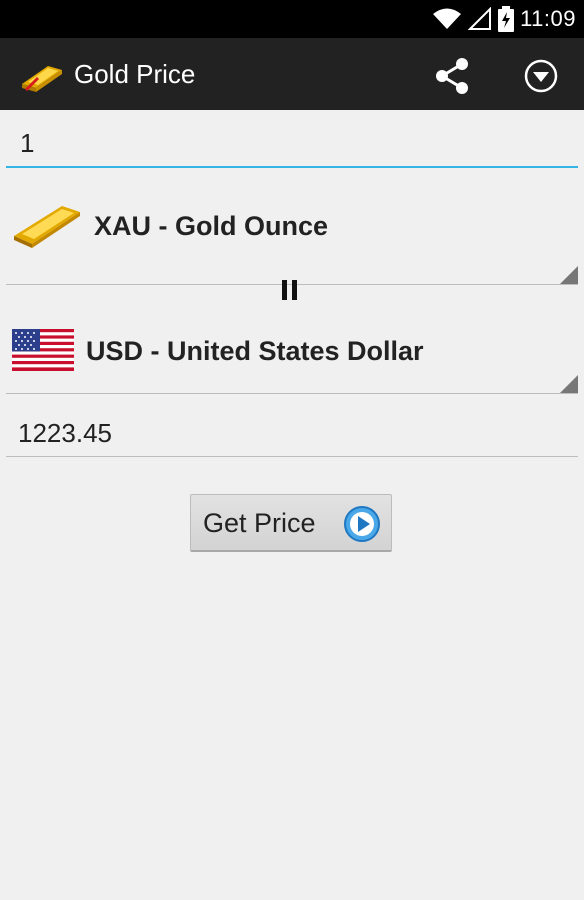  What do you see at coordinates (548, 18) in the screenshot?
I see `status-time: 11:09` at bounding box center [548, 18].